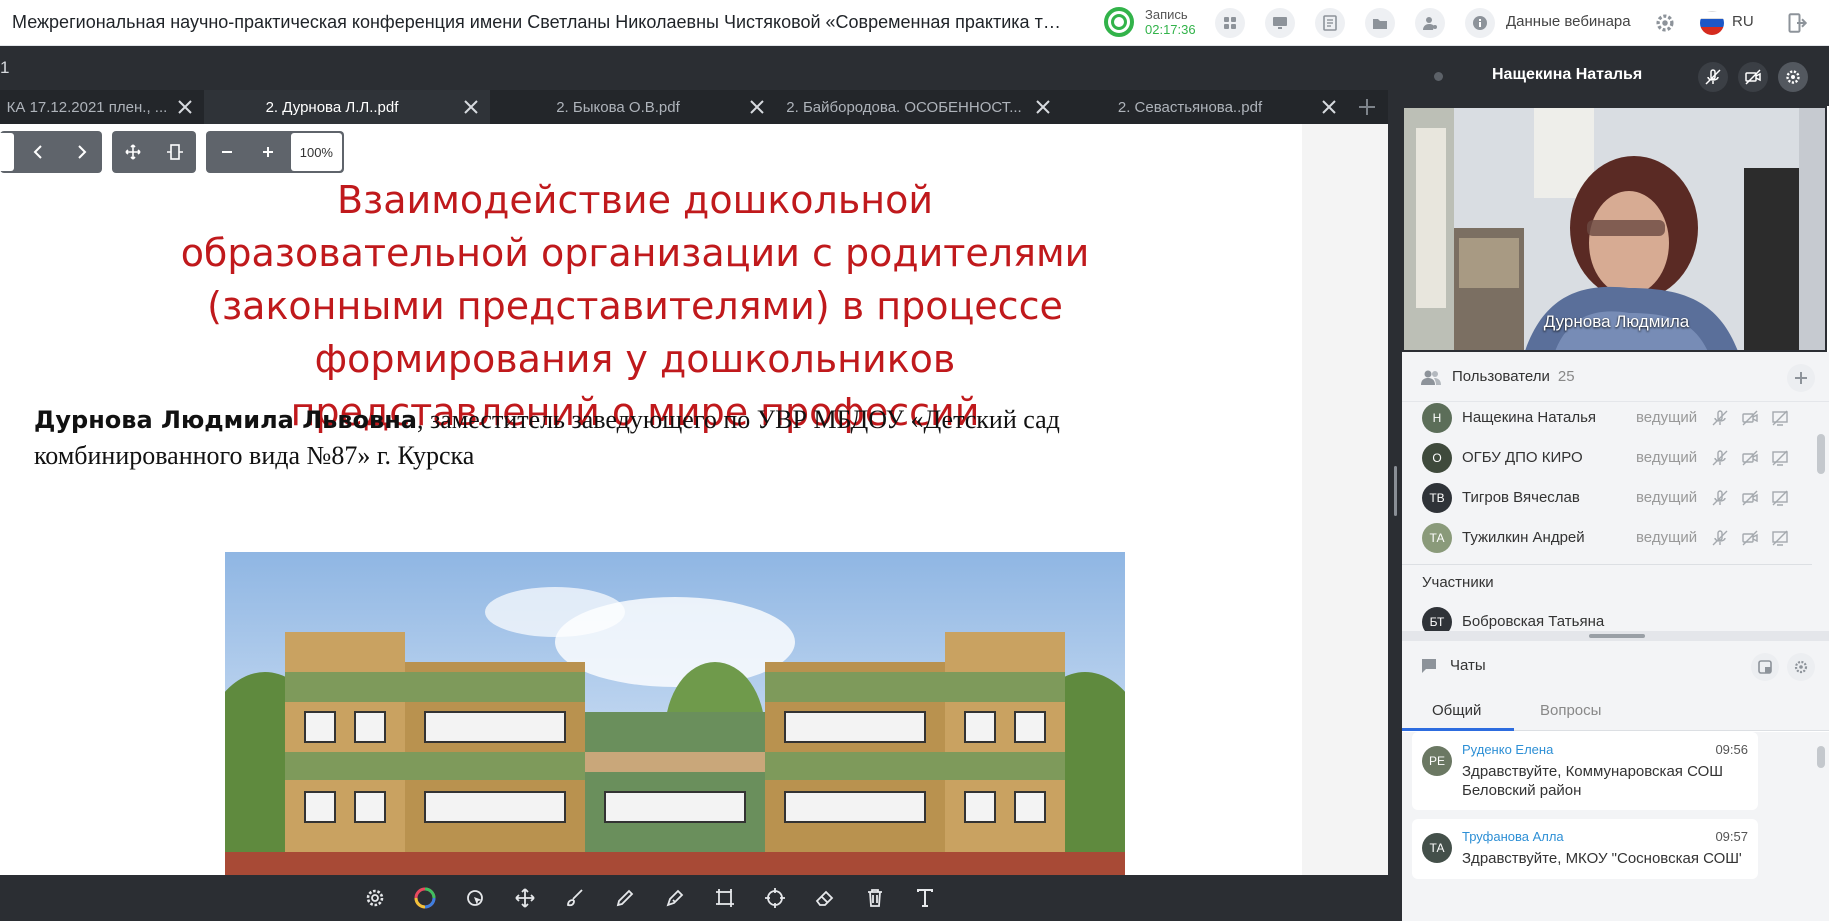  Describe the element at coordinates (1150, 22) in the screenshot. I see `recording-indicator: Запись 02:17:36` at that location.